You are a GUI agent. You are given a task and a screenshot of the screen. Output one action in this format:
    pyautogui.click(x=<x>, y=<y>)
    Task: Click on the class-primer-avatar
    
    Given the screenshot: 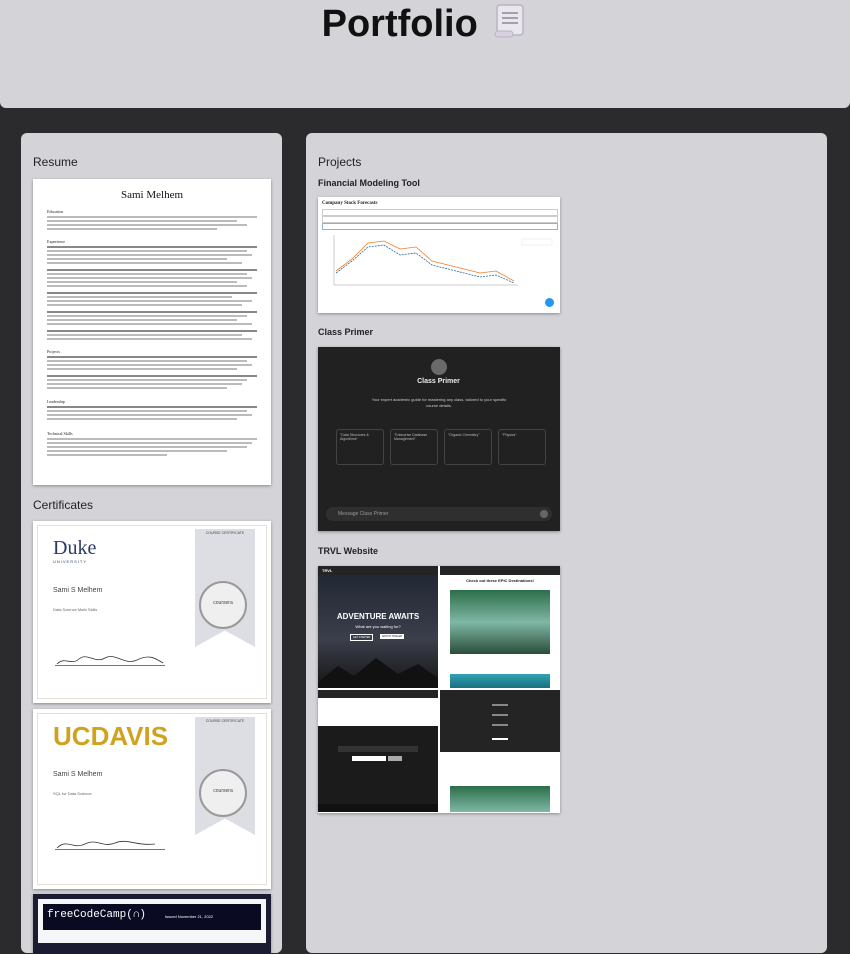 What is the action you would take?
    pyautogui.click(x=439, y=367)
    